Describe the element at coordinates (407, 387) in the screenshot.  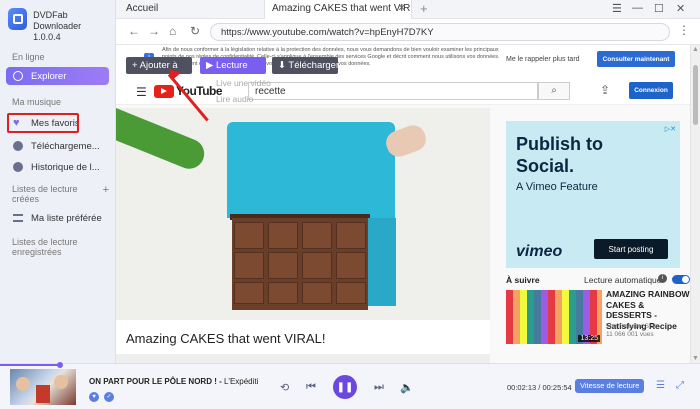
I see `volume-icon: 🔈` at that location.